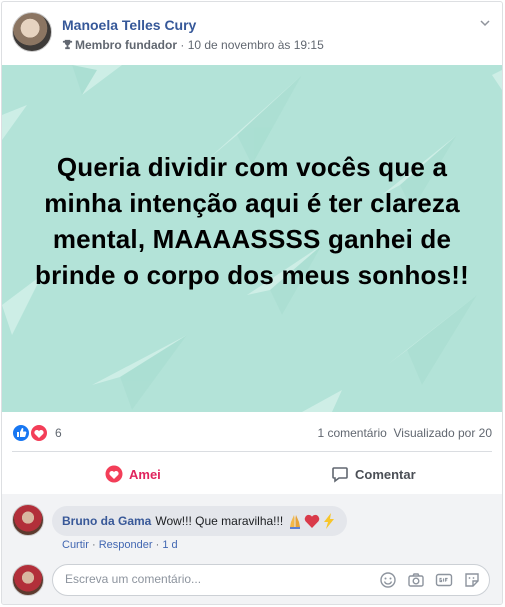  I want to click on comment-input, so click(210, 579).